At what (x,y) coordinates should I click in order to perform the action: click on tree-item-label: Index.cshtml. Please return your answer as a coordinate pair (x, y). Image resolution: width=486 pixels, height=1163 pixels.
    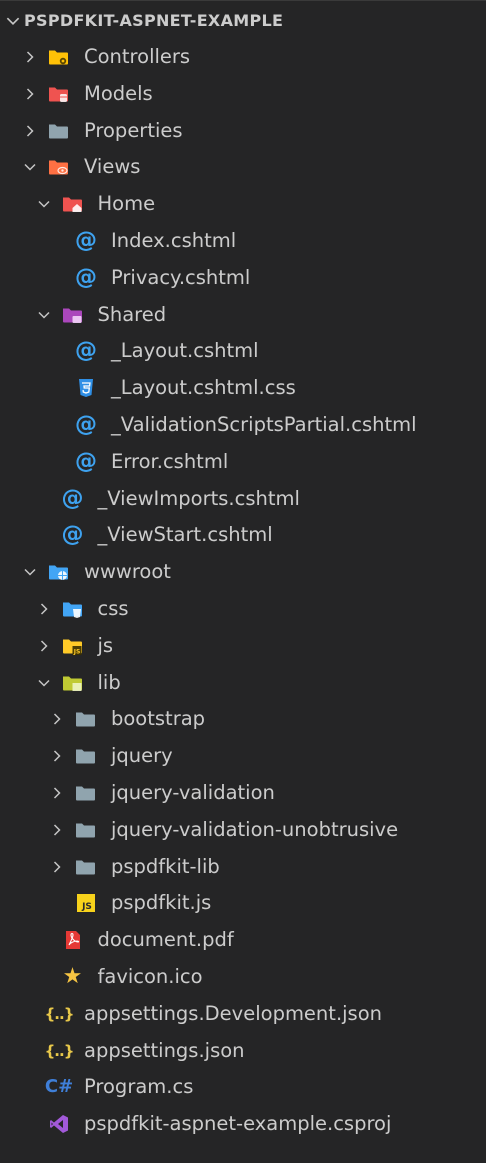
    Looking at the image, I should click on (174, 240).